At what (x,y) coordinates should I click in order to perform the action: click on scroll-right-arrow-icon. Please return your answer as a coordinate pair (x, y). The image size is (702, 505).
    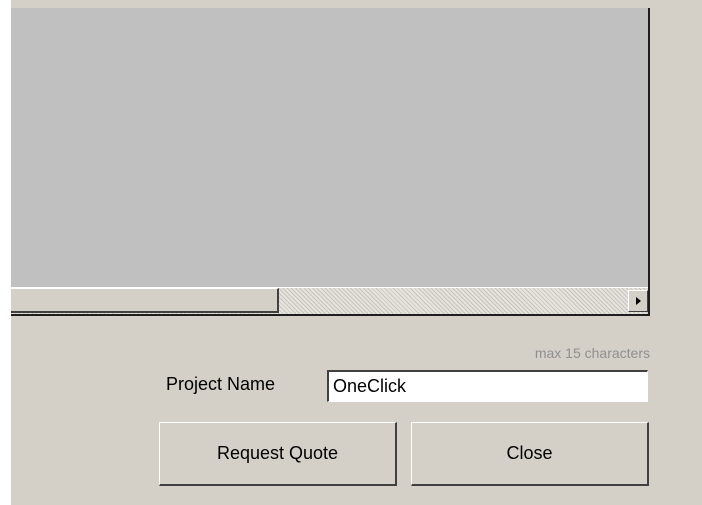
    Looking at the image, I should click on (638, 301).